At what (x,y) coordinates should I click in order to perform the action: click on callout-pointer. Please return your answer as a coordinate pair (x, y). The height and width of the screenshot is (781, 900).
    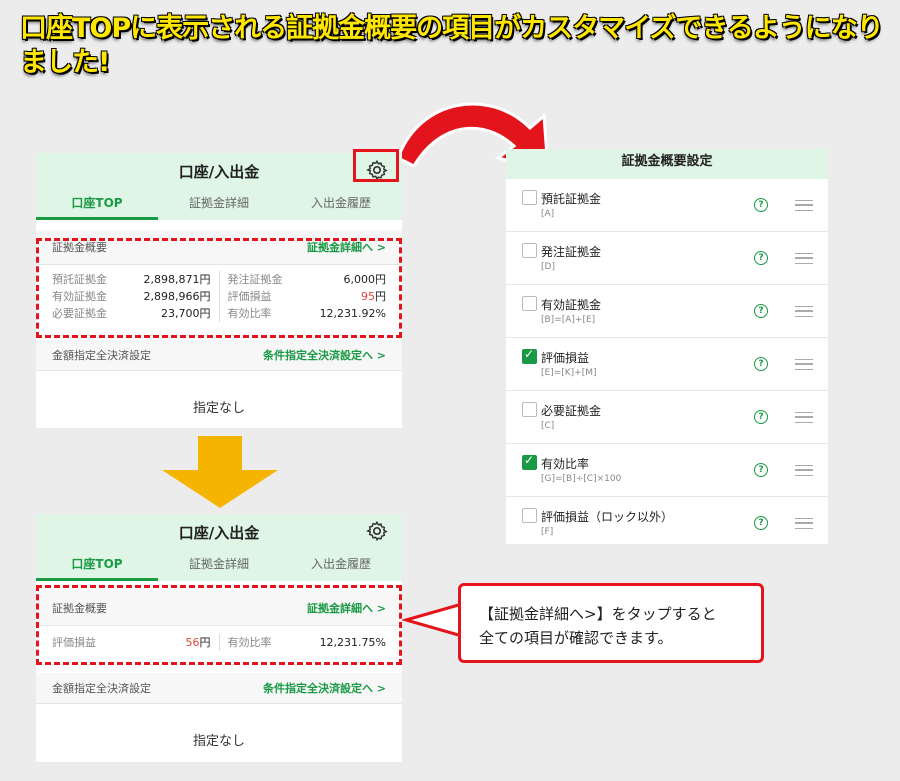
    Looking at the image, I should click on (433, 620).